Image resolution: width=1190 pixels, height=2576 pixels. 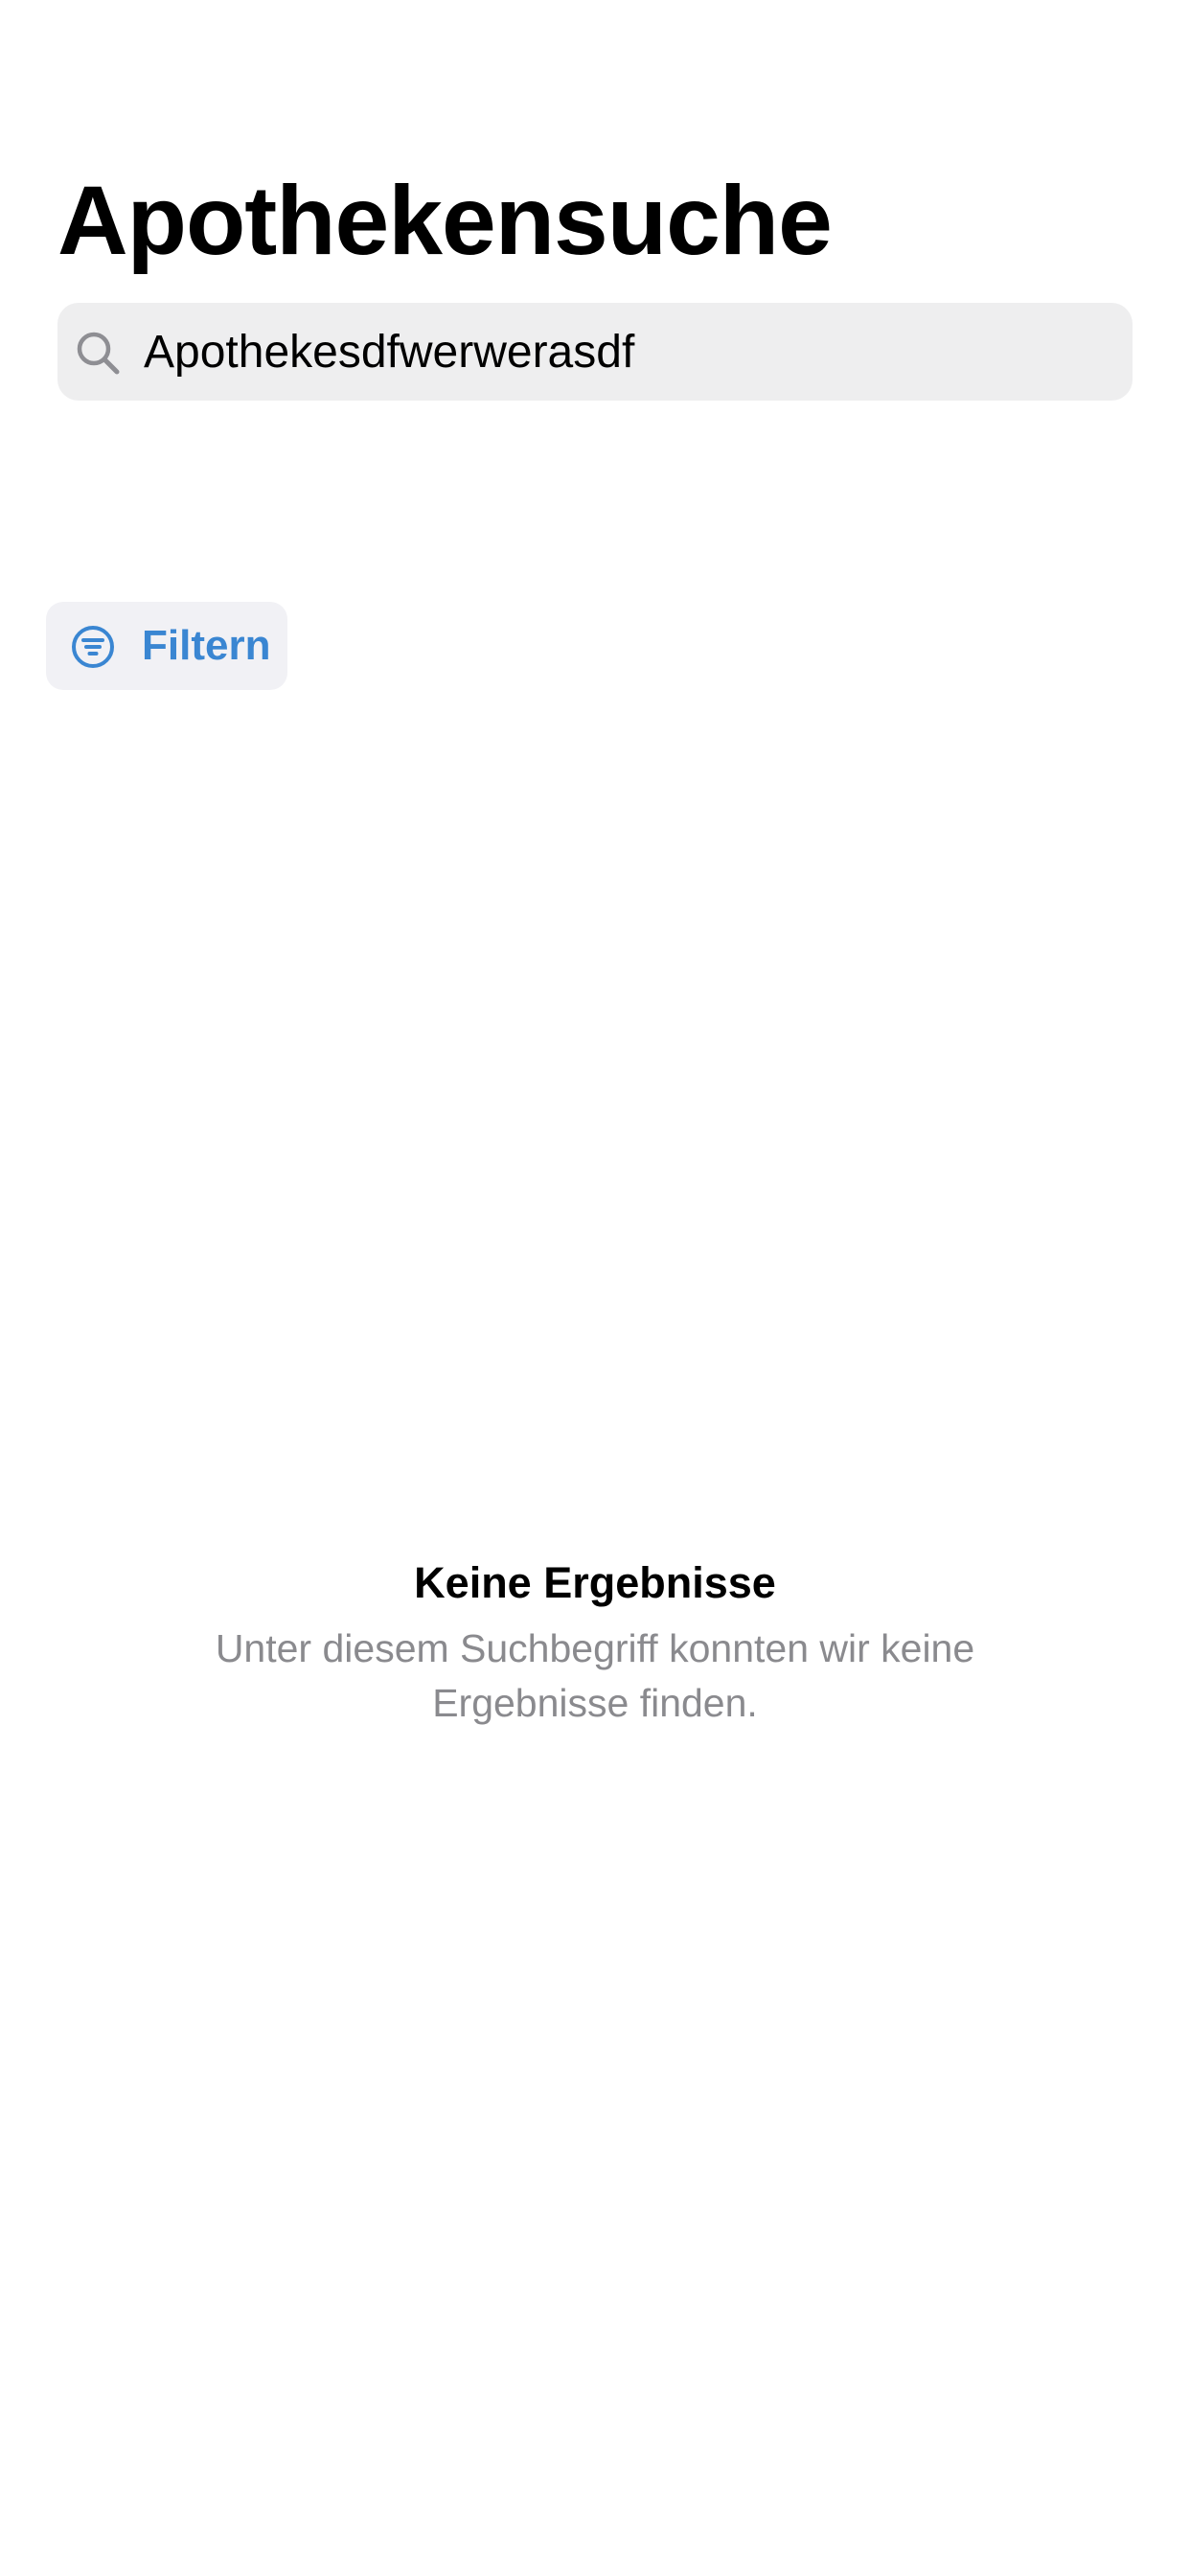 I want to click on empty-state-title: Keine Ergebnisse, so click(x=595, y=1582).